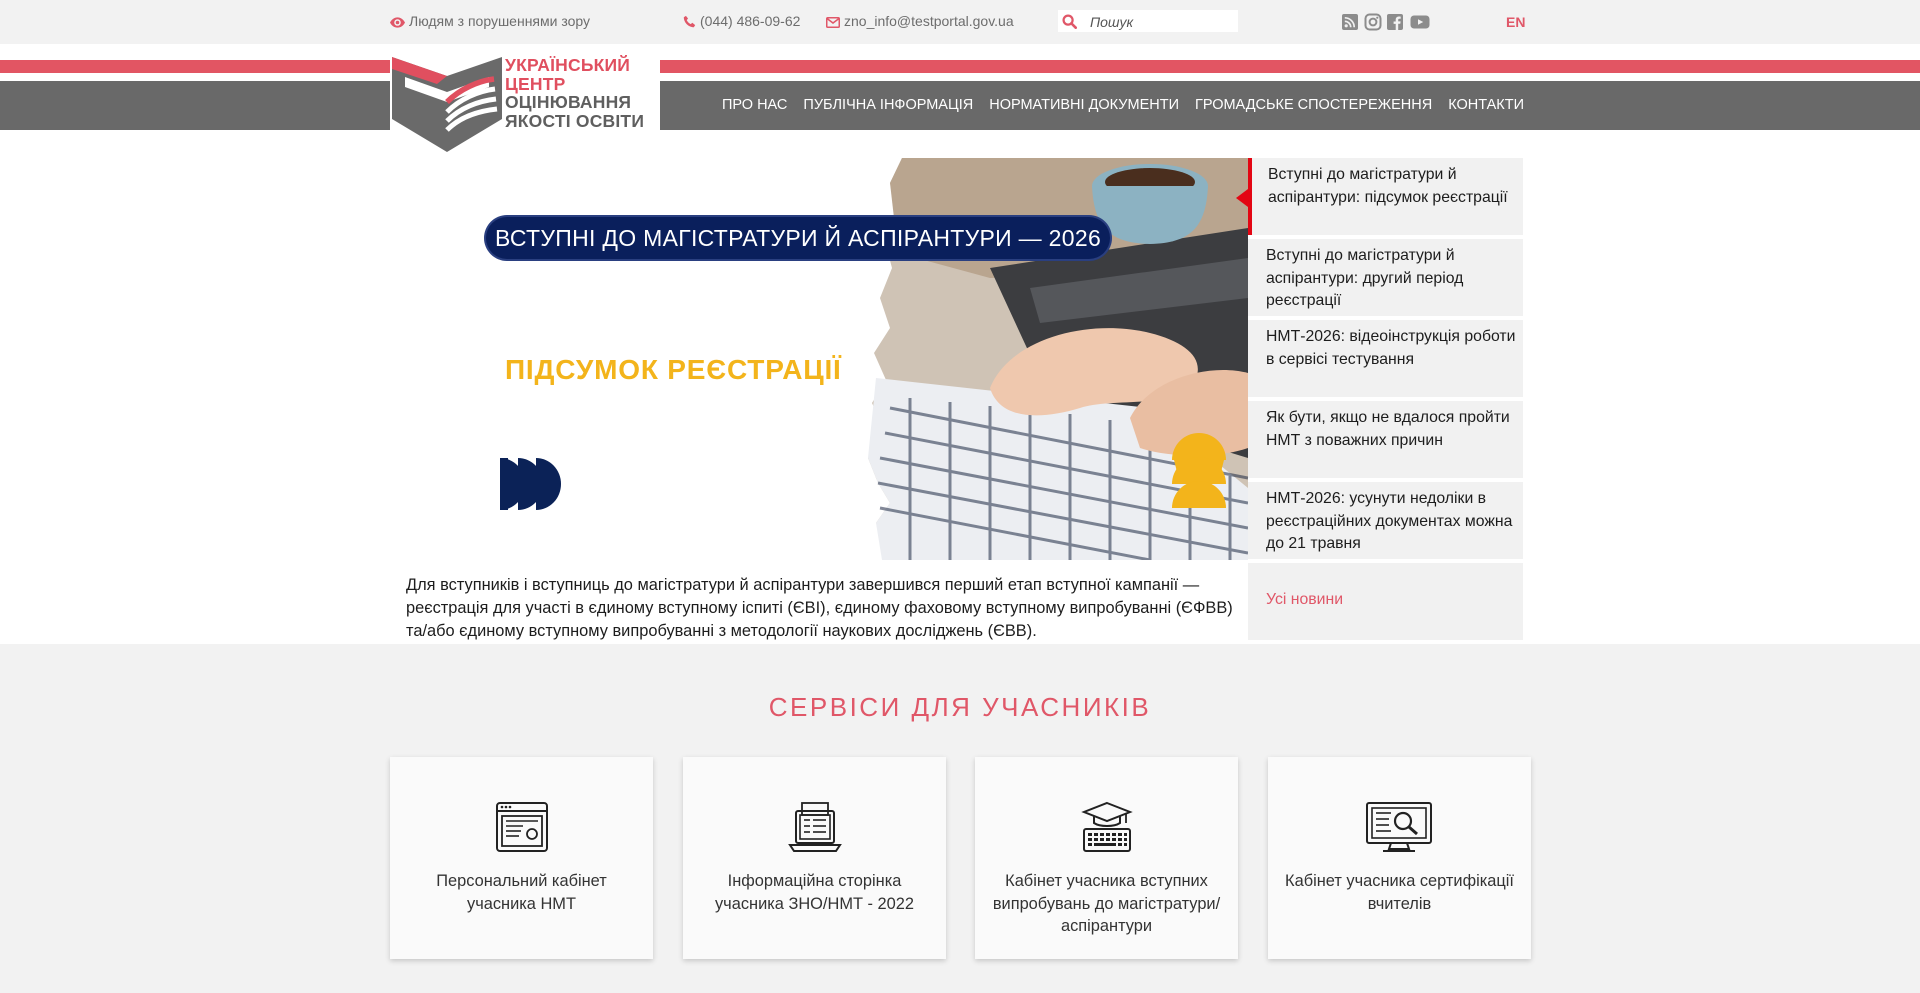  I want to click on header-stripe-red-left, so click(195, 66).